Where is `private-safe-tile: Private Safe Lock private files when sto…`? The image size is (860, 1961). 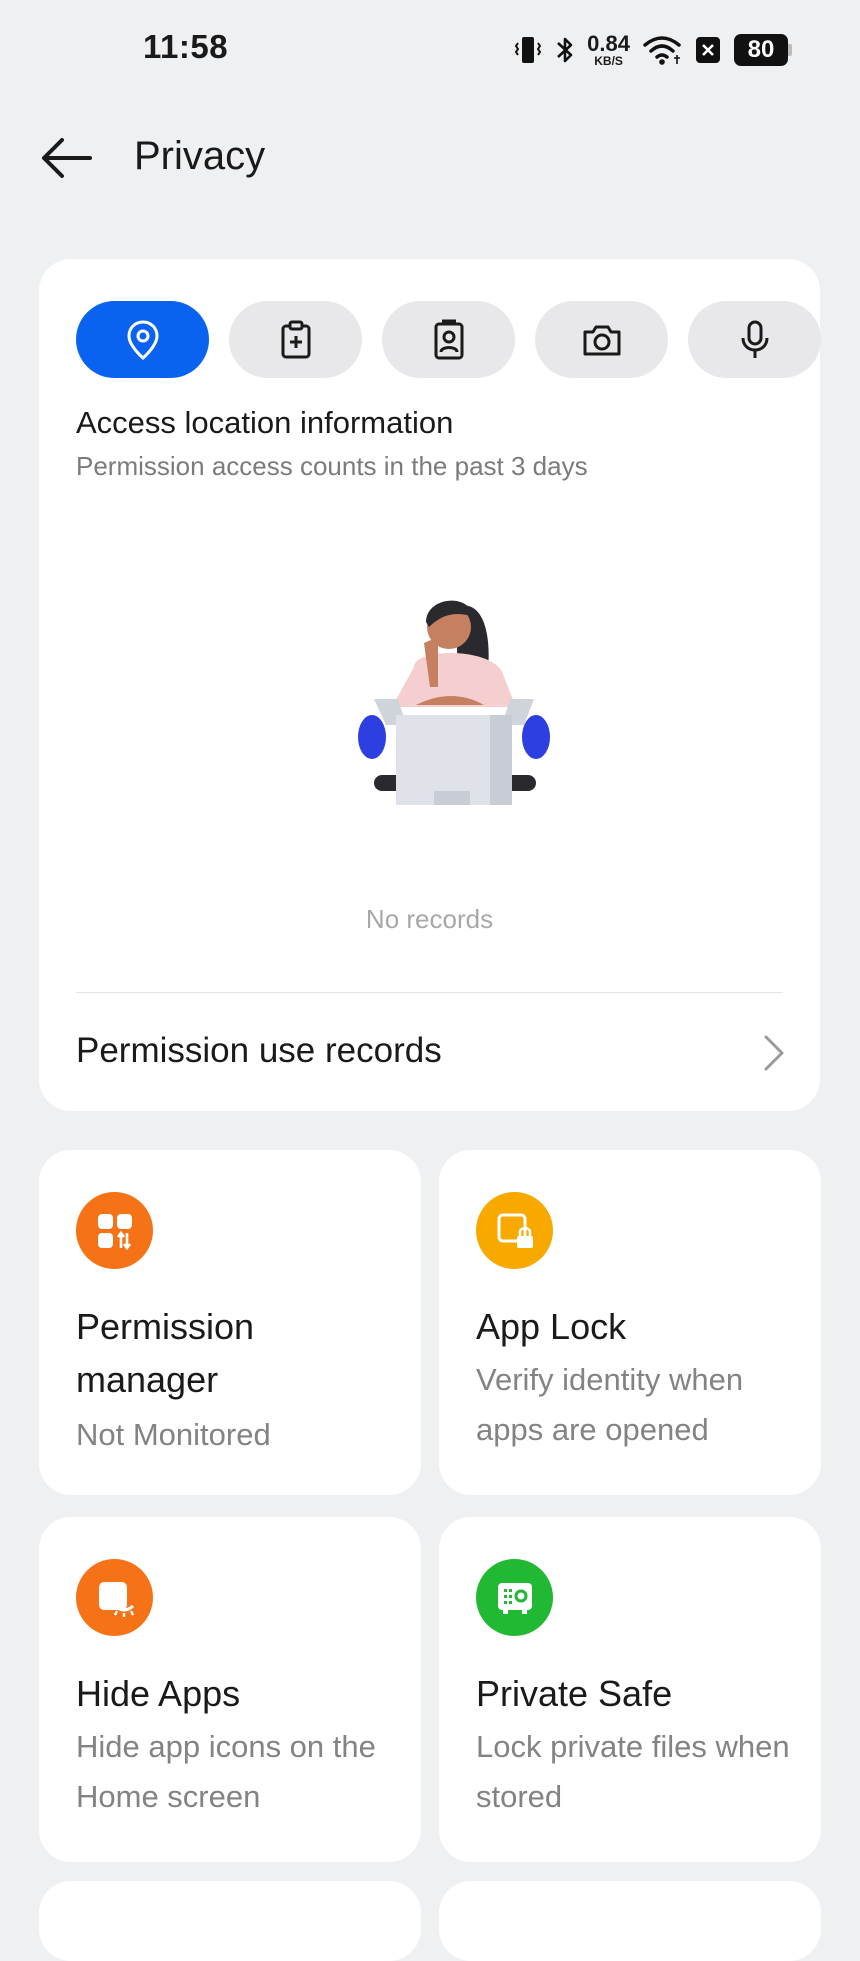
private-safe-tile: Private Safe Lock private files when sto… is located at coordinates (630, 1689).